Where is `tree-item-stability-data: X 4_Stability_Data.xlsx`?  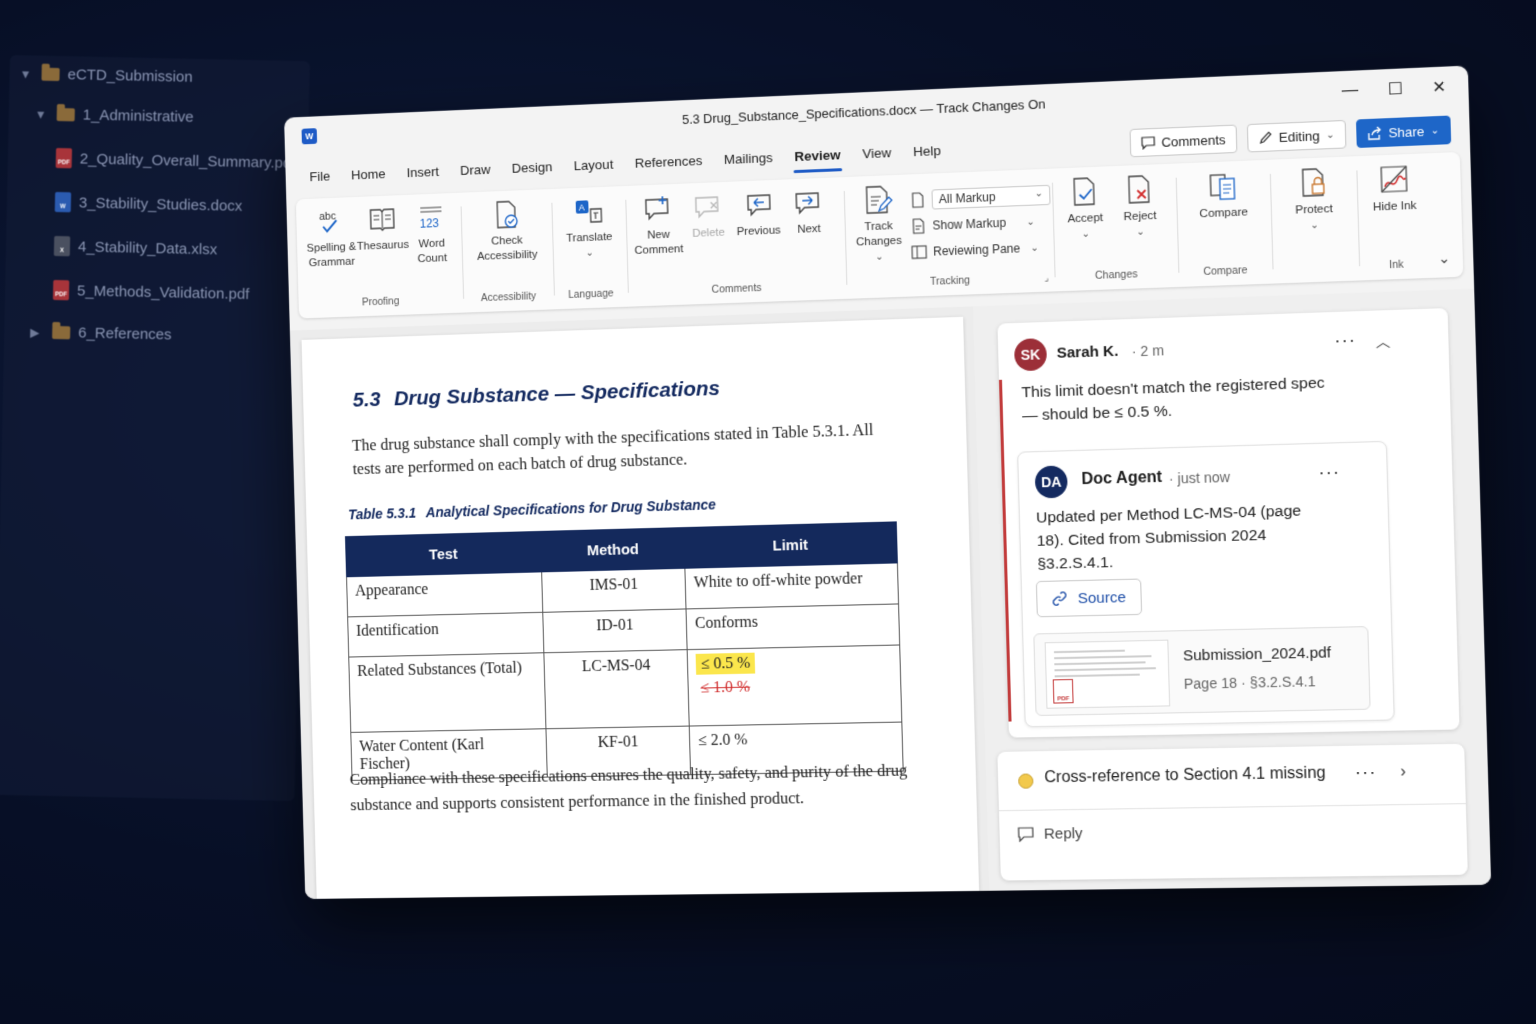
tree-item-stability-data: X 4_Stability_Data.xlsx is located at coordinates (136, 247).